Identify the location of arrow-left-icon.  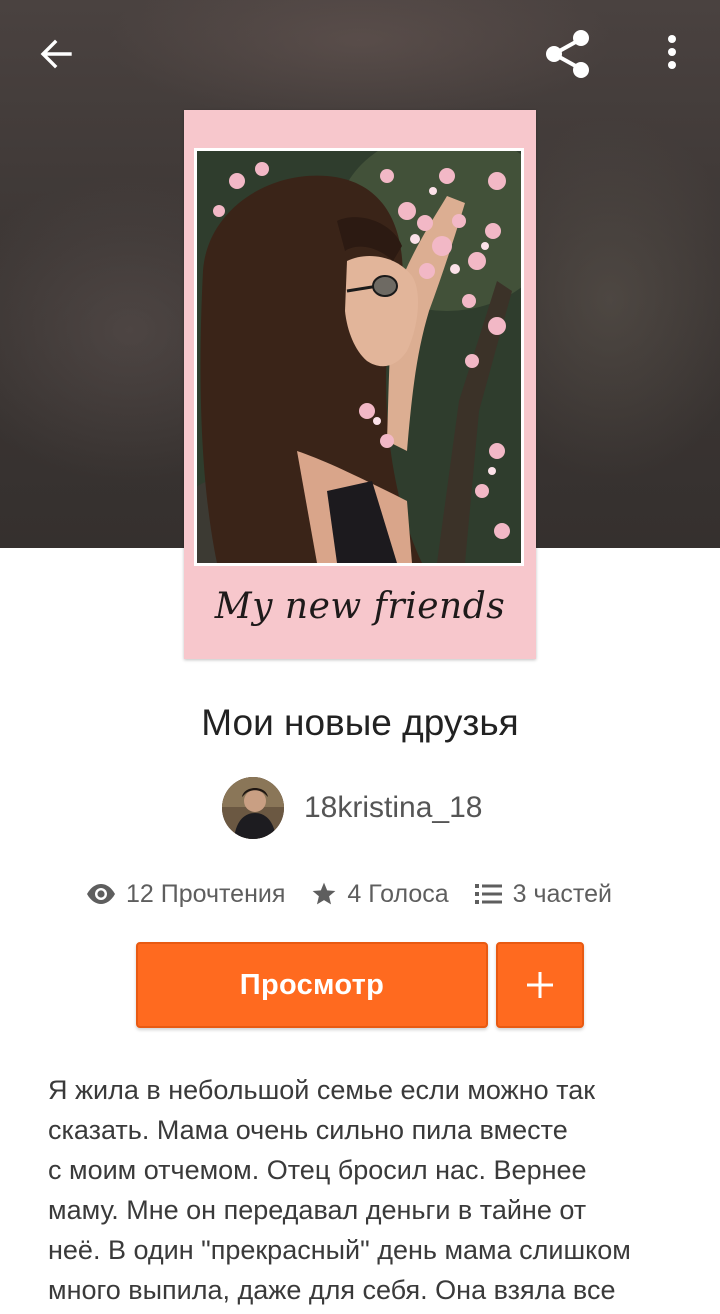
(56, 54).